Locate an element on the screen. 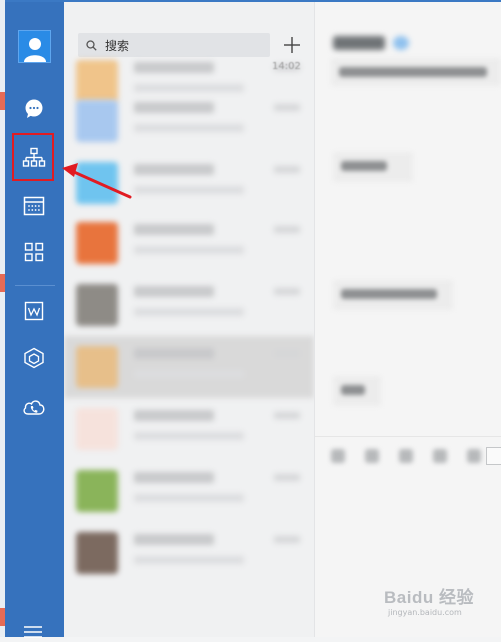 This screenshot has height=642, width=501. person-icon is located at coordinates (34, 50).